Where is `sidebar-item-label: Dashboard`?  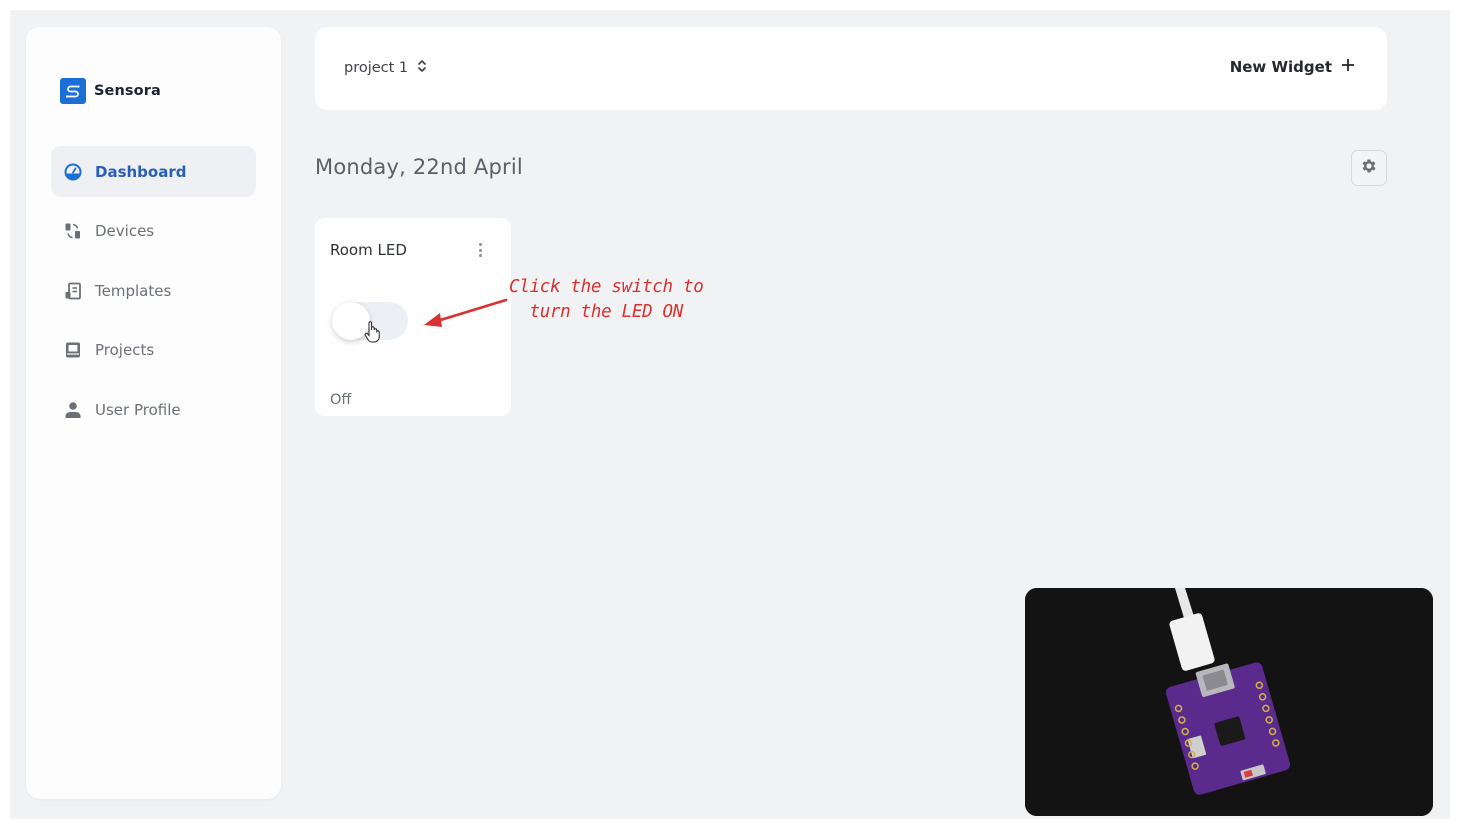
sidebar-item-label: Dashboard is located at coordinates (141, 171).